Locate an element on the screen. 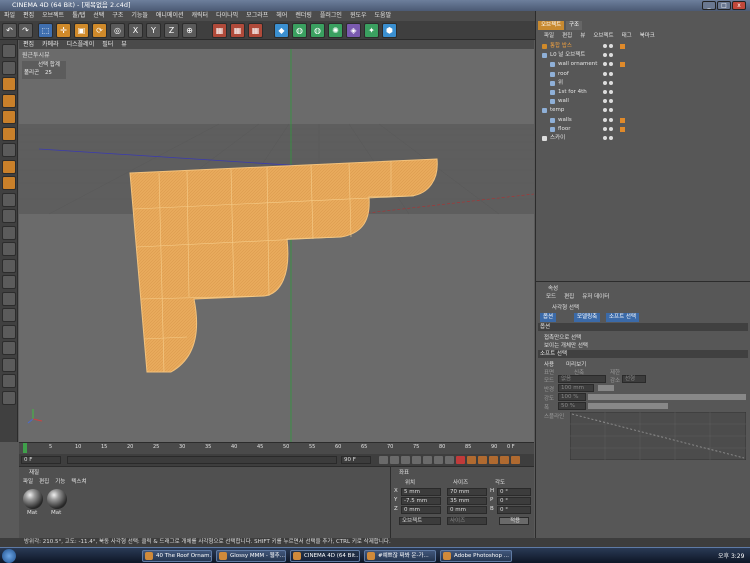  size-y-field: 35 mm is located at coordinates (467, 501).